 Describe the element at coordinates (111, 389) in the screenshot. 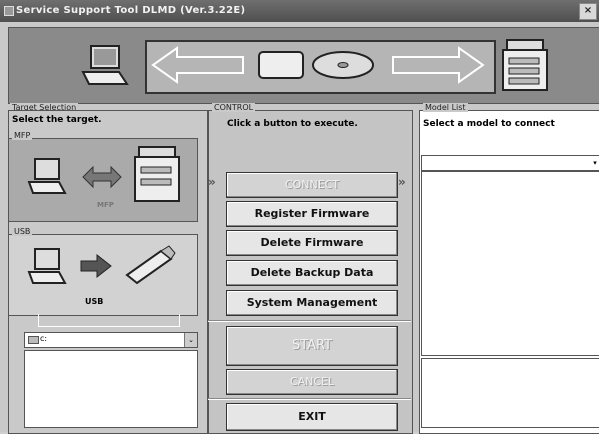

I see `folder-list` at that location.